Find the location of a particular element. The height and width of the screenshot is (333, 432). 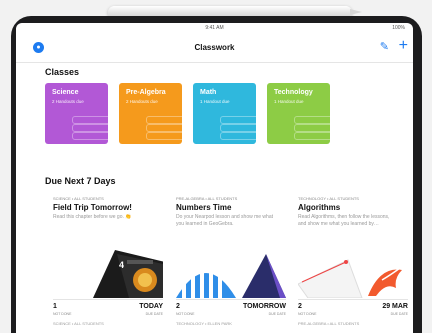

nav-bar: ● Classwork ✎ + is located at coordinates (214, 48).